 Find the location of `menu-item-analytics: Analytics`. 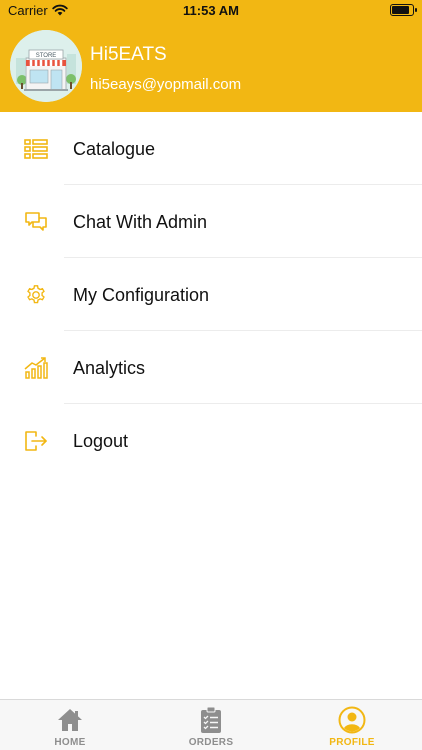

menu-item-analytics: Analytics is located at coordinates (211, 367).